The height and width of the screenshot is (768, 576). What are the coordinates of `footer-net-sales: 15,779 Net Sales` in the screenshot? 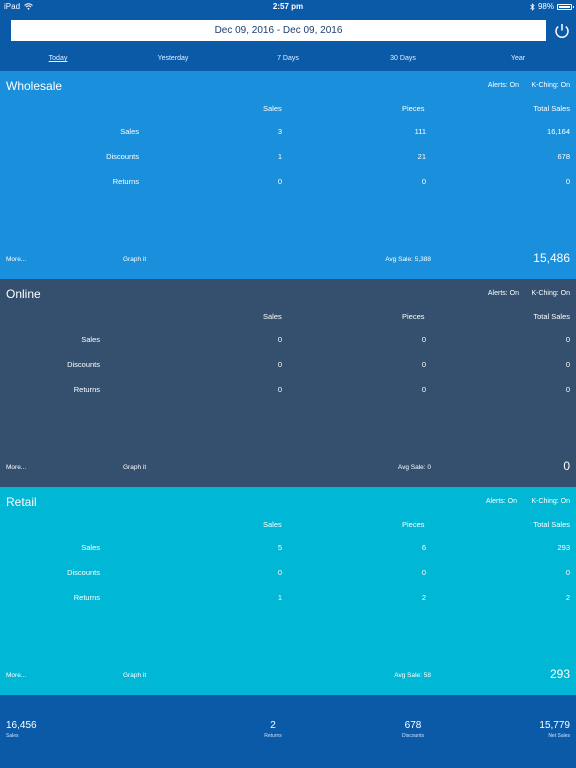 It's located at (554, 729).